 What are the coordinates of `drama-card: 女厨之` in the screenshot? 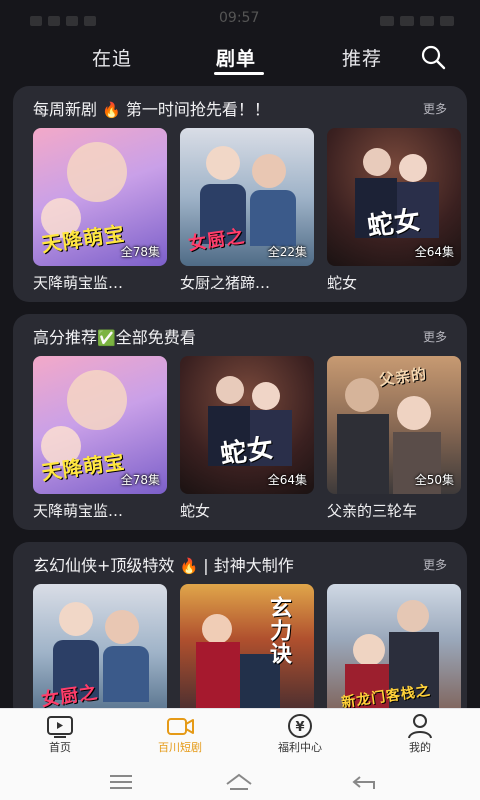 It's located at (100, 653).